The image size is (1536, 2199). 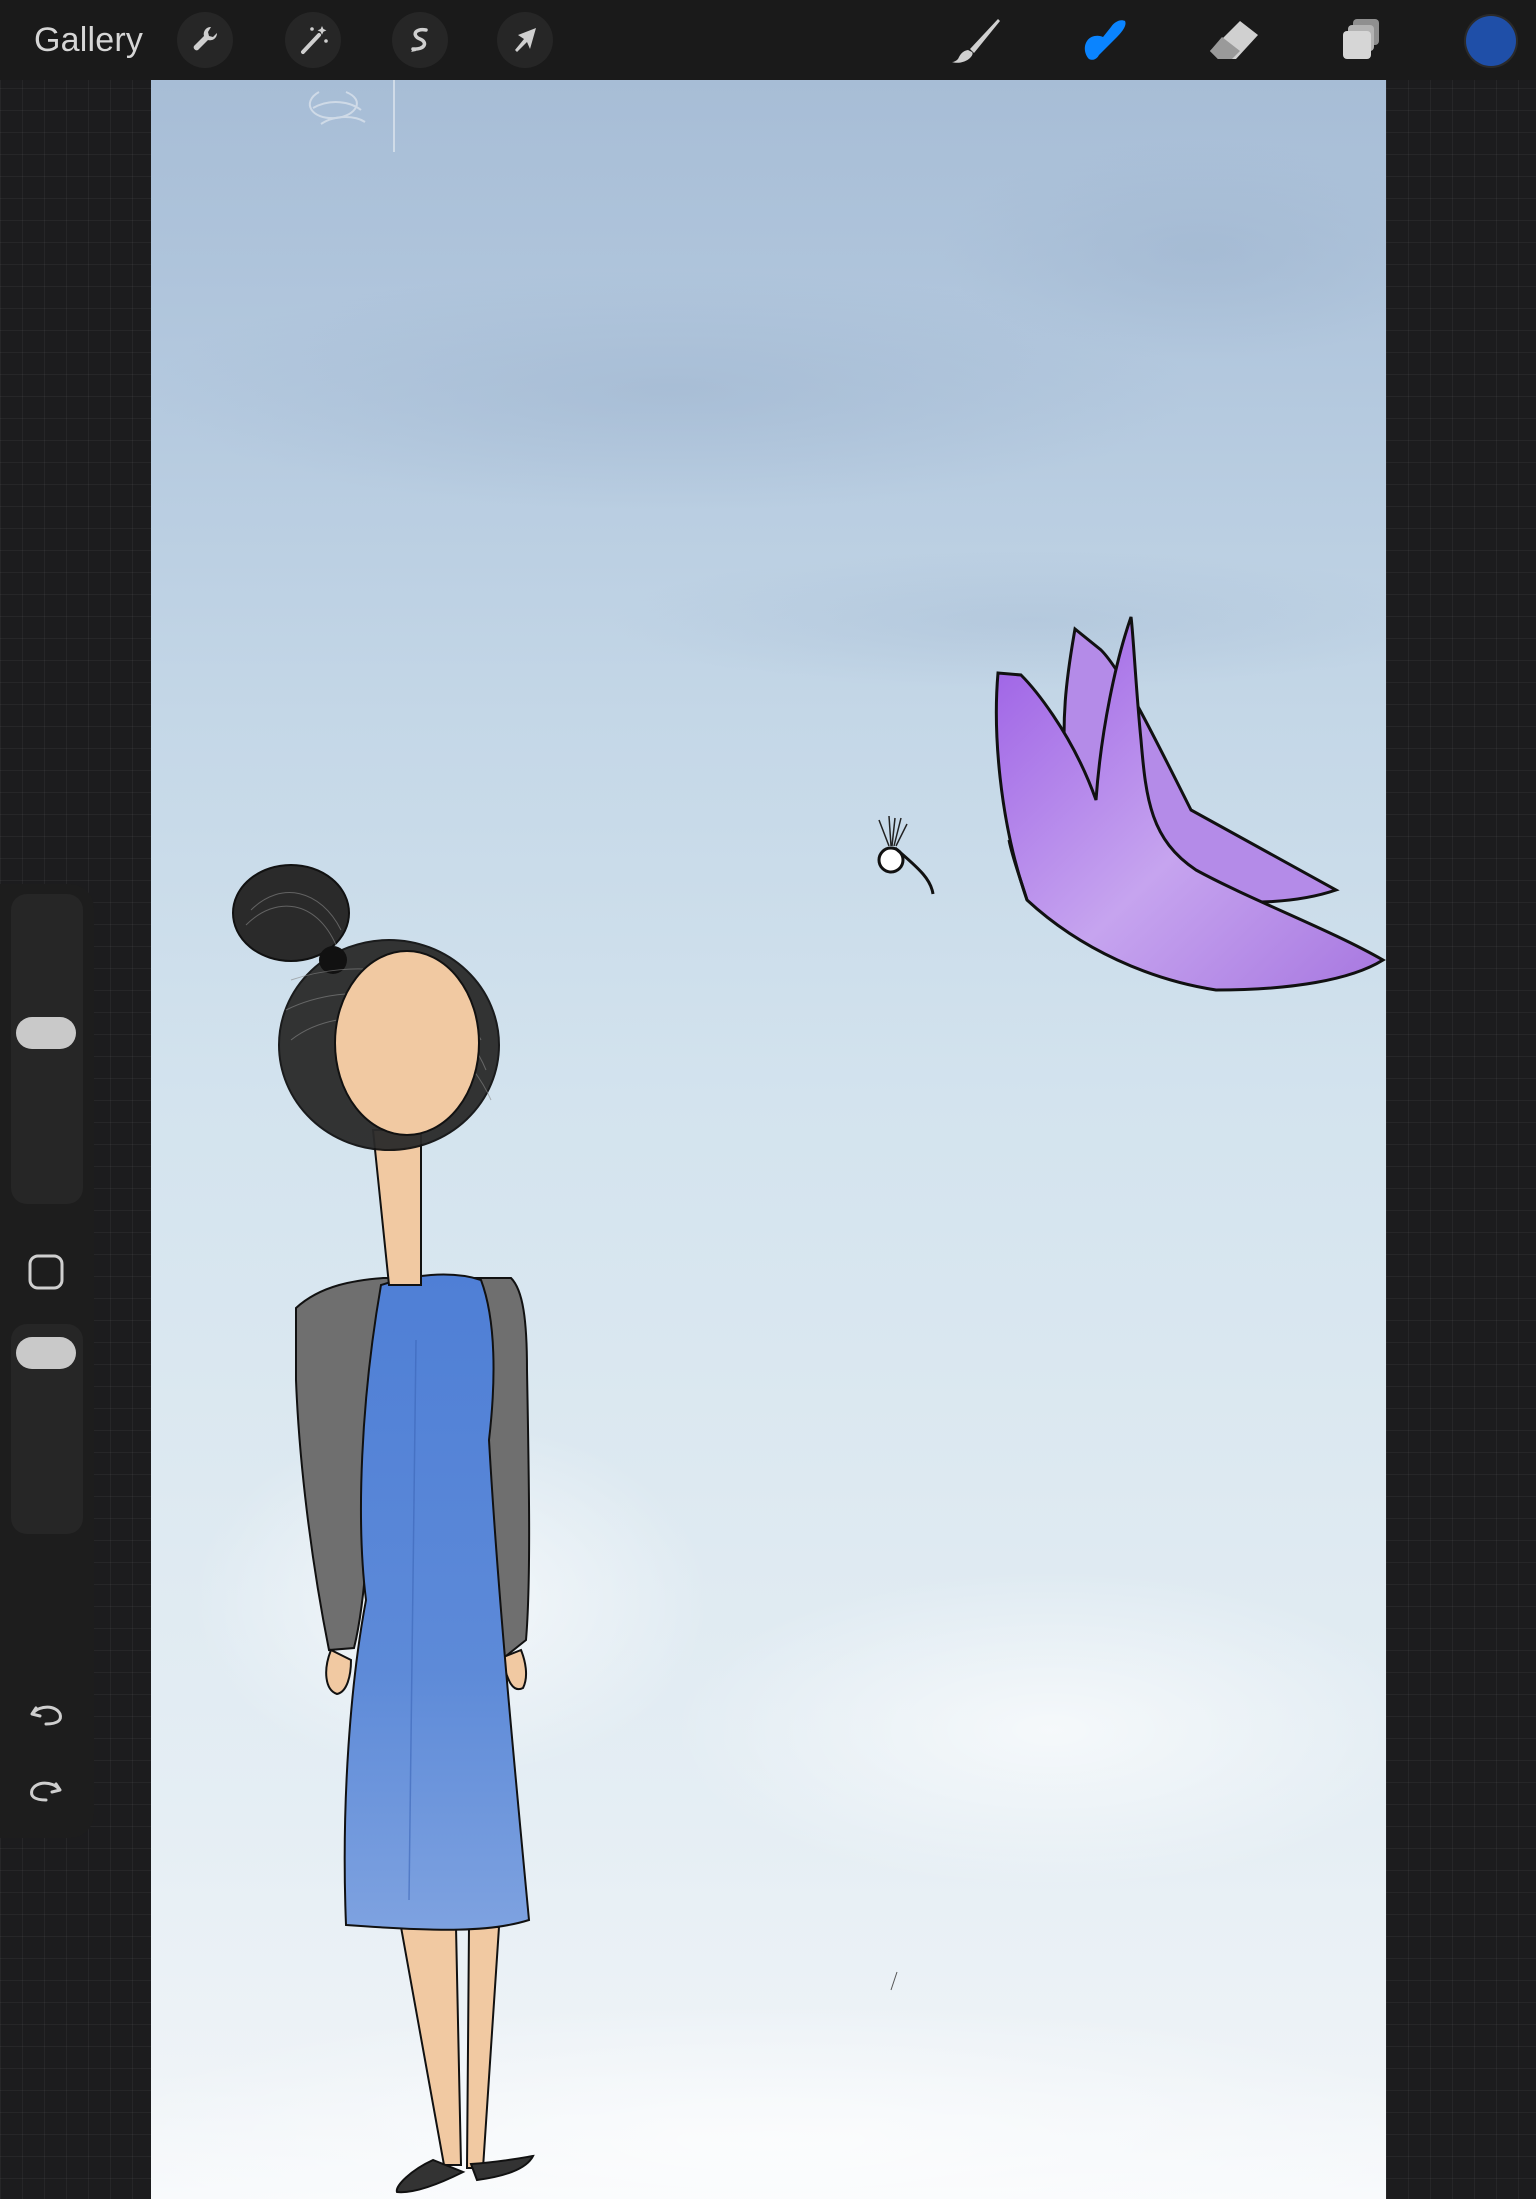 What do you see at coordinates (88, 40) in the screenshot?
I see `gallery-button: Gallery` at bounding box center [88, 40].